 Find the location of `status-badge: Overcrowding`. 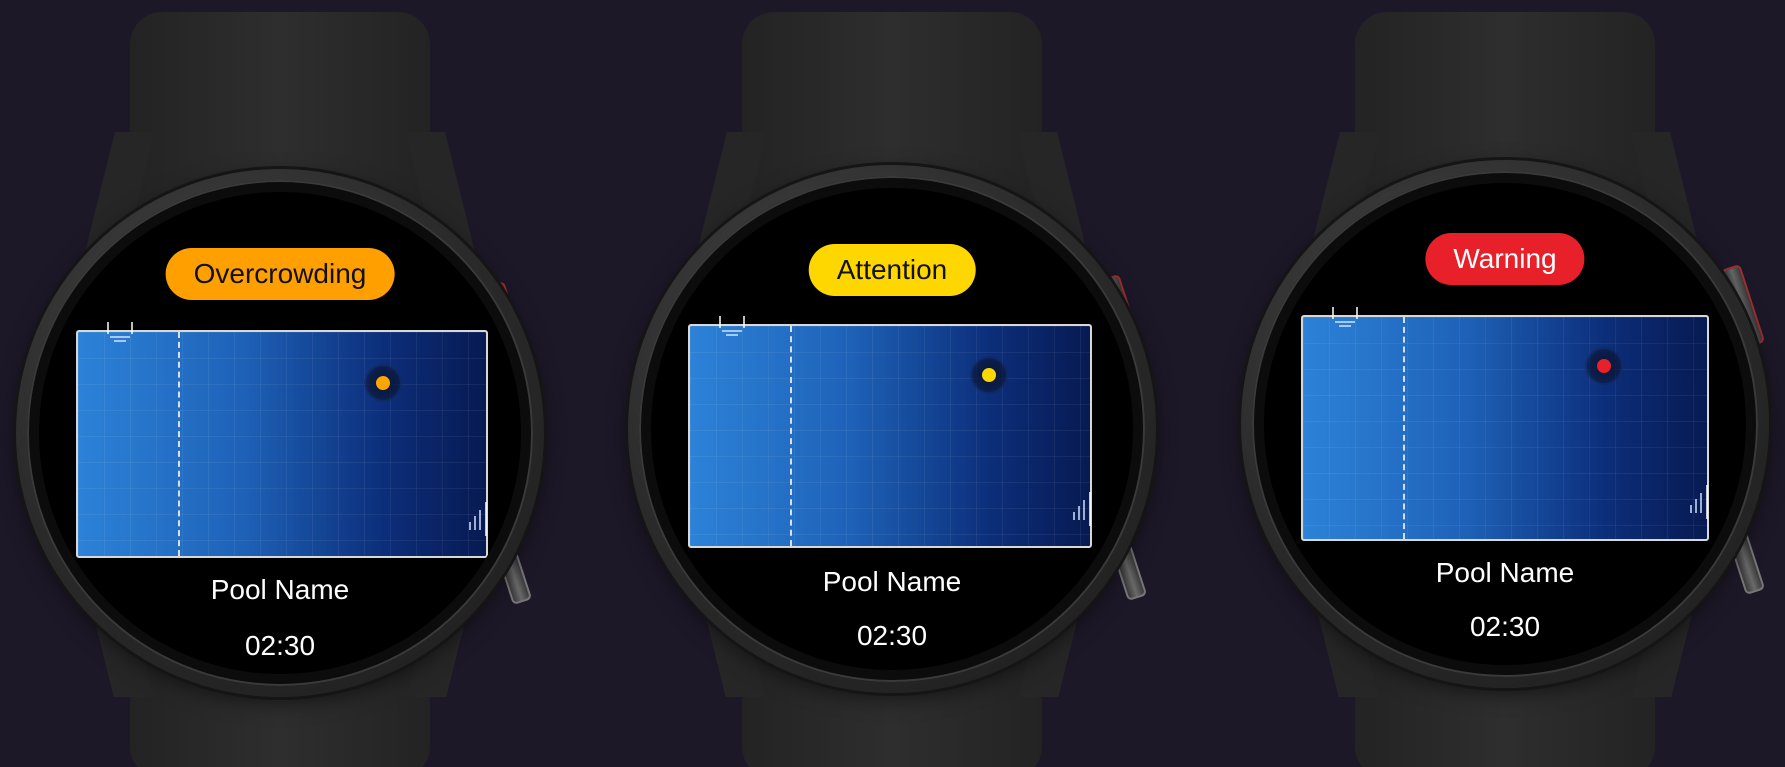

status-badge: Overcrowding is located at coordinates (280, 274).